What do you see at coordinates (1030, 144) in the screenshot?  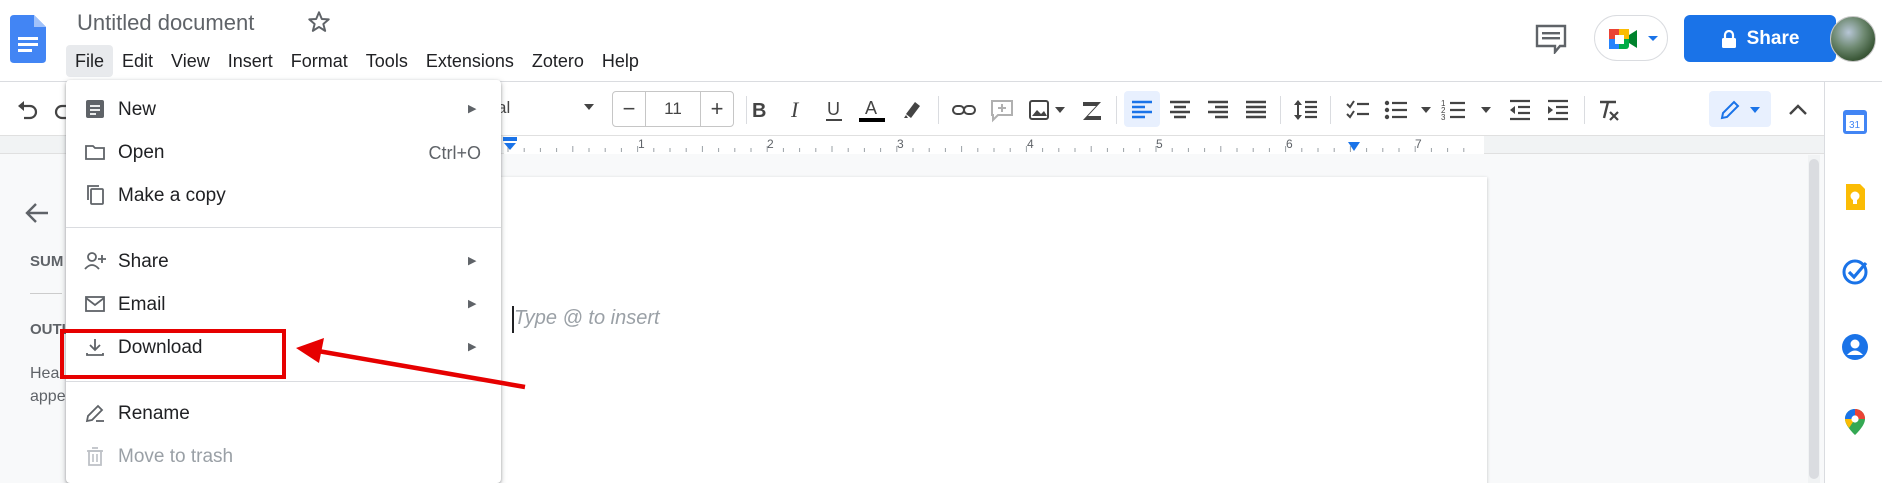 I see `ruler-number: 4` at bounding box center [1030, 144].